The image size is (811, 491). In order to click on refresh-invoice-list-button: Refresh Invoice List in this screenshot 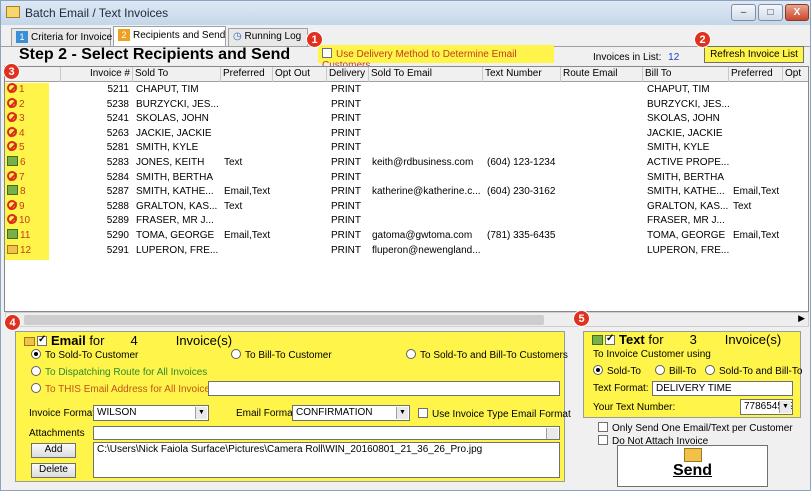, I will do `click(754, 54)`.